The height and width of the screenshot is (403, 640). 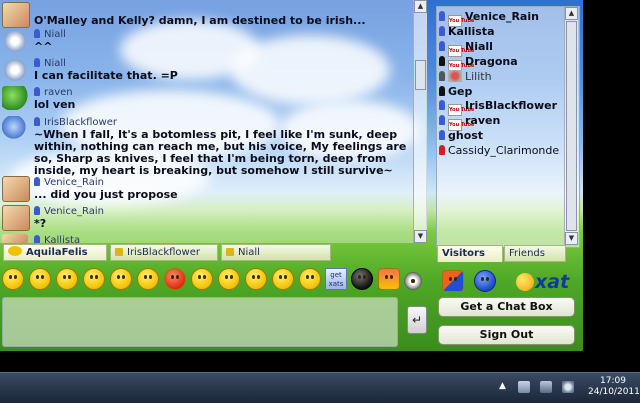 What do you see at coordinates (53, 92) in the screenshot?
I see `message-username: raven` at bounding box center [53, 92].